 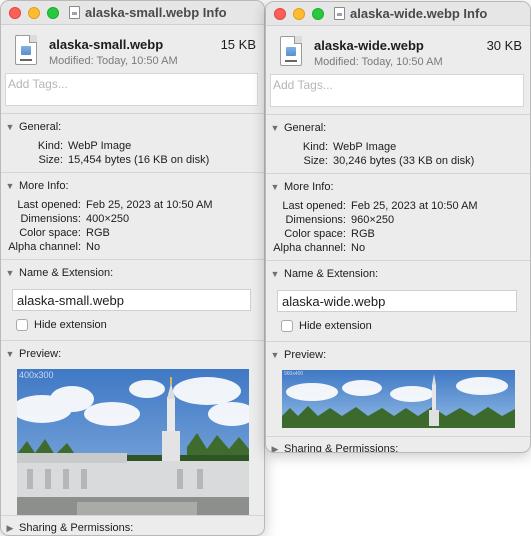 I want to click on window-title-text: alaska-wide.webp Info, so click(x=419, y=13).